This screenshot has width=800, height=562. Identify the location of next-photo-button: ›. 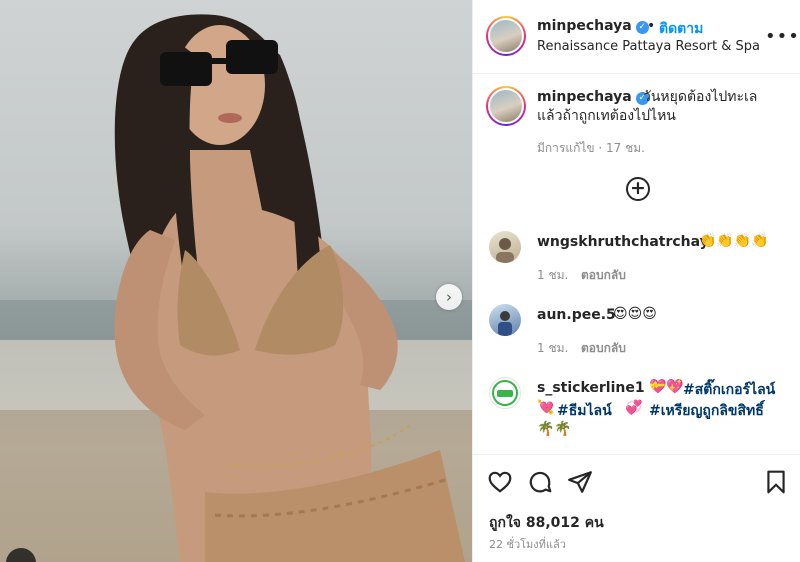
(449, 297).